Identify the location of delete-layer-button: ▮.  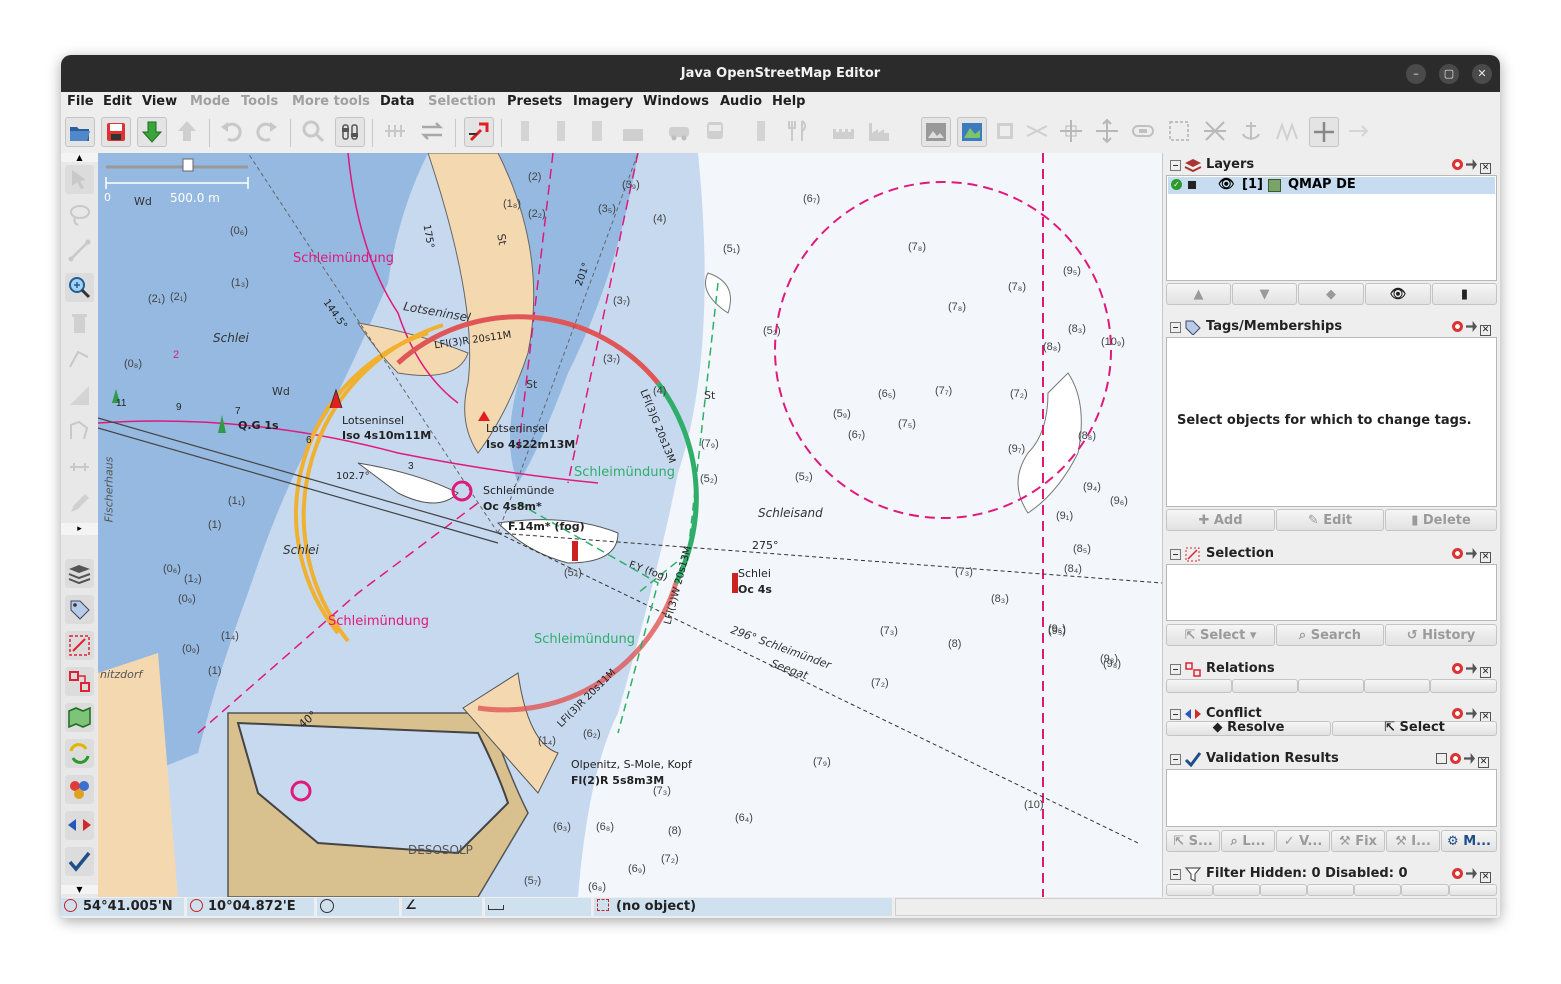
(1464, 294).